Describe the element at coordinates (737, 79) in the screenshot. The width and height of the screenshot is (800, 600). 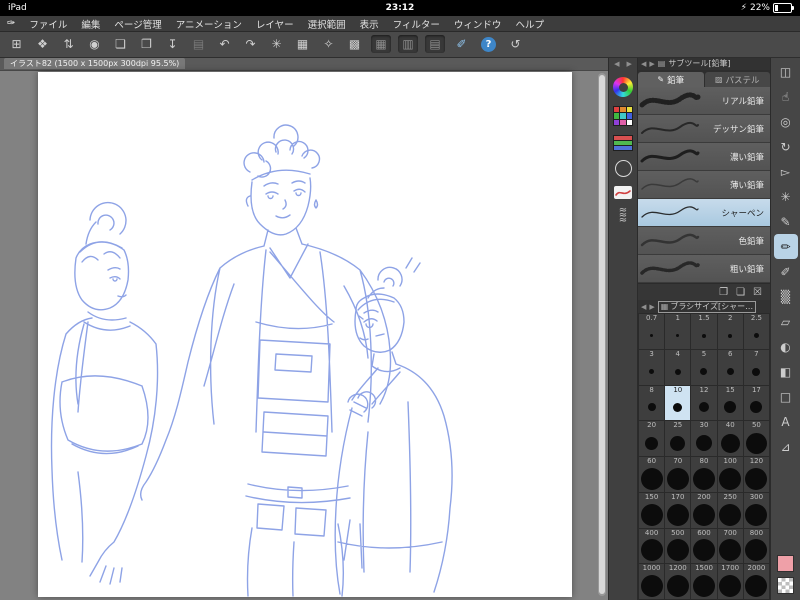
I see `tab-パステル: ▨ パステル` at that location.